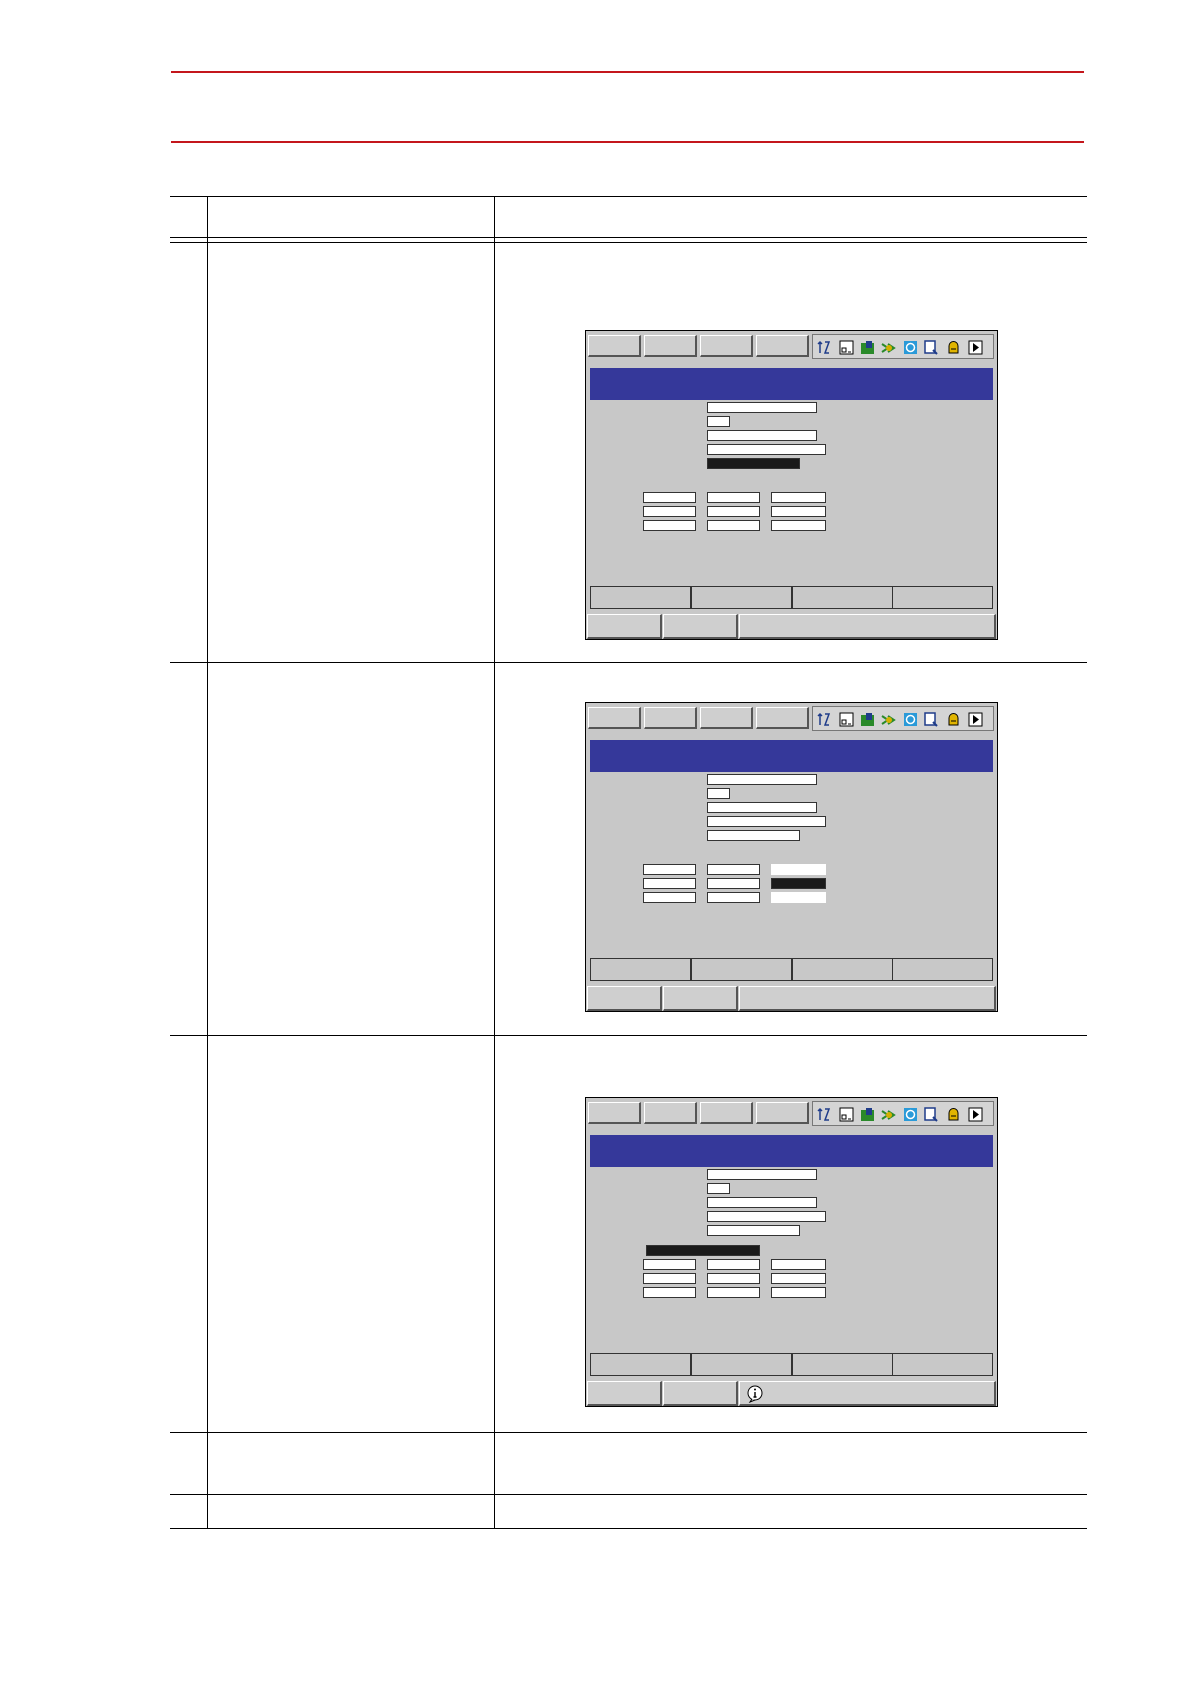 This screenshot has width=1190, height=1684. I want to click on bottom-bar, so click(791, 1393).